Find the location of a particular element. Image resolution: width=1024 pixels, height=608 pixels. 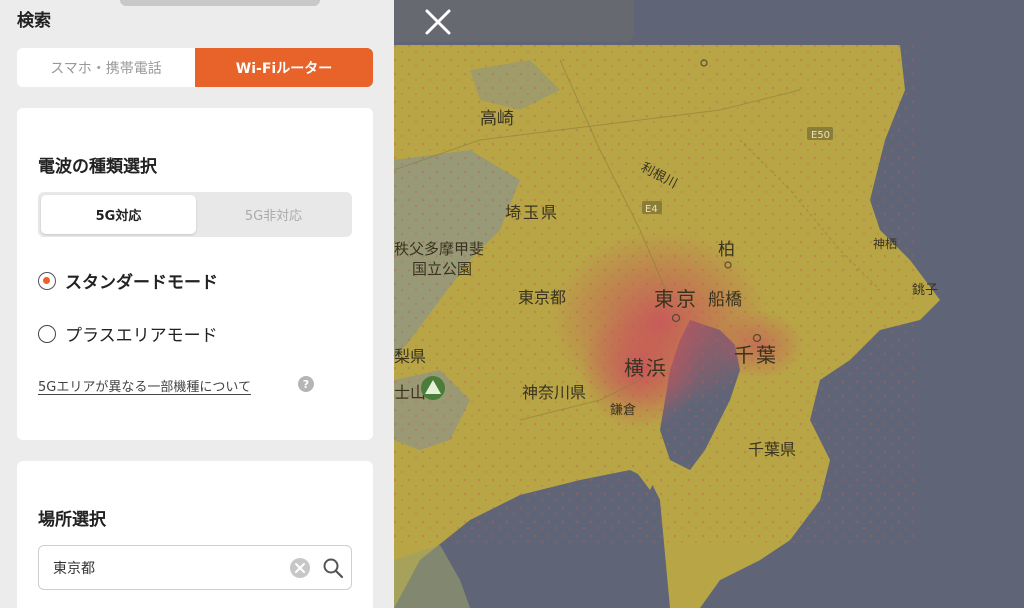

close-button is located at coordinates (438, 22).